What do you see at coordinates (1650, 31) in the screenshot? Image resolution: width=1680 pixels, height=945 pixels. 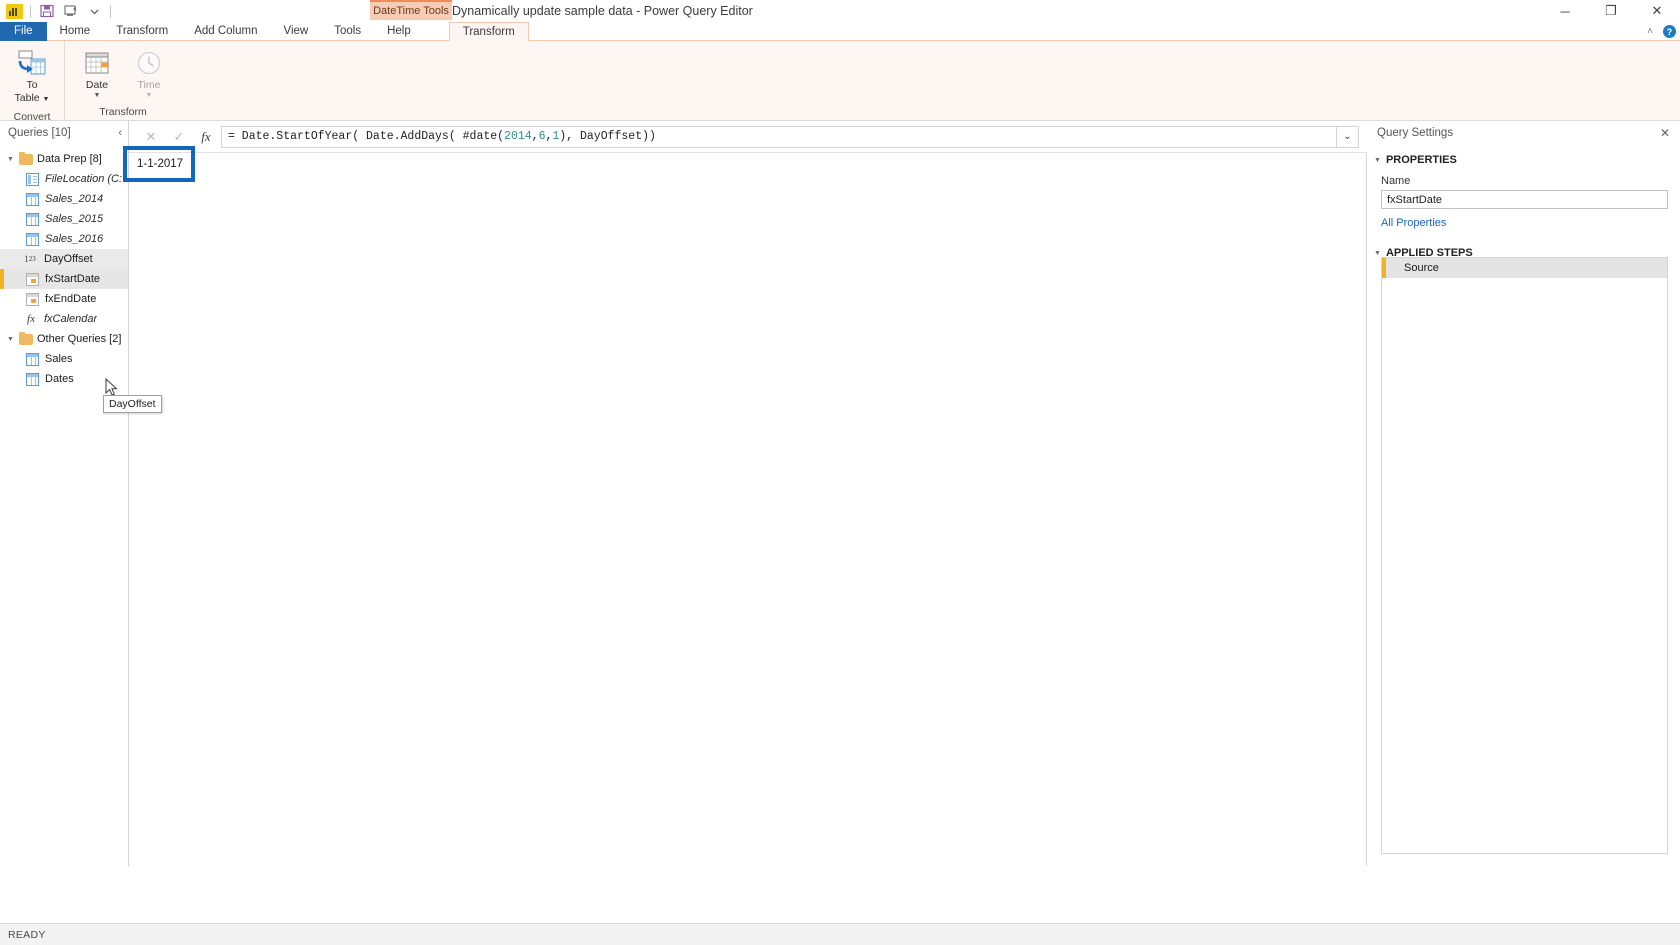 I see `collapse-ribbon-icon: ˄` at bounding box center [1650, 31].